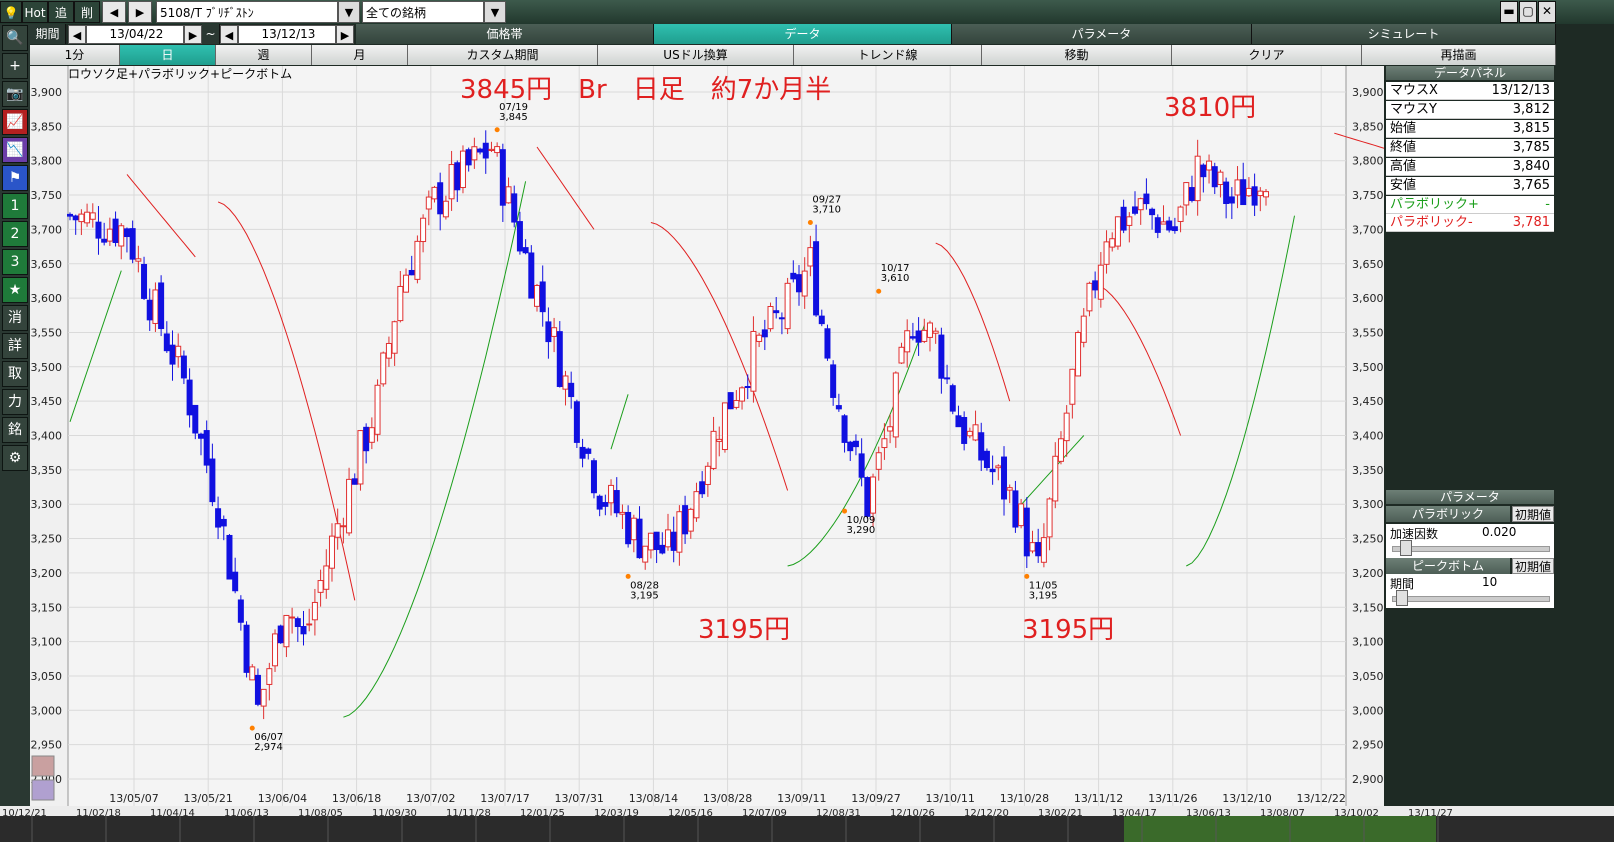  I want to click on navigator-window, so click(1280, 829).